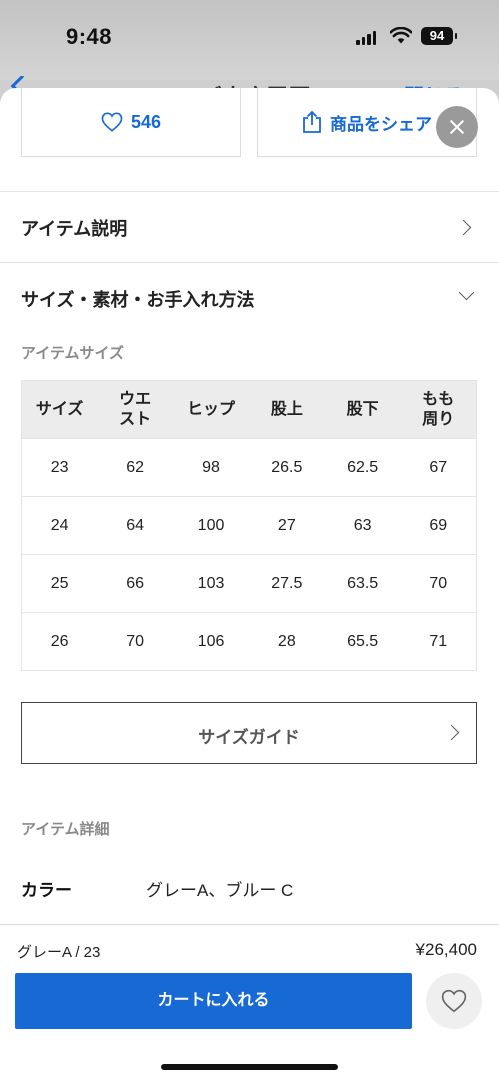 This screenshot has width=499, height=1080. Describe the element at coordinates (463, 227) in the screenshot. I see `chevron-right-icon` at that location.